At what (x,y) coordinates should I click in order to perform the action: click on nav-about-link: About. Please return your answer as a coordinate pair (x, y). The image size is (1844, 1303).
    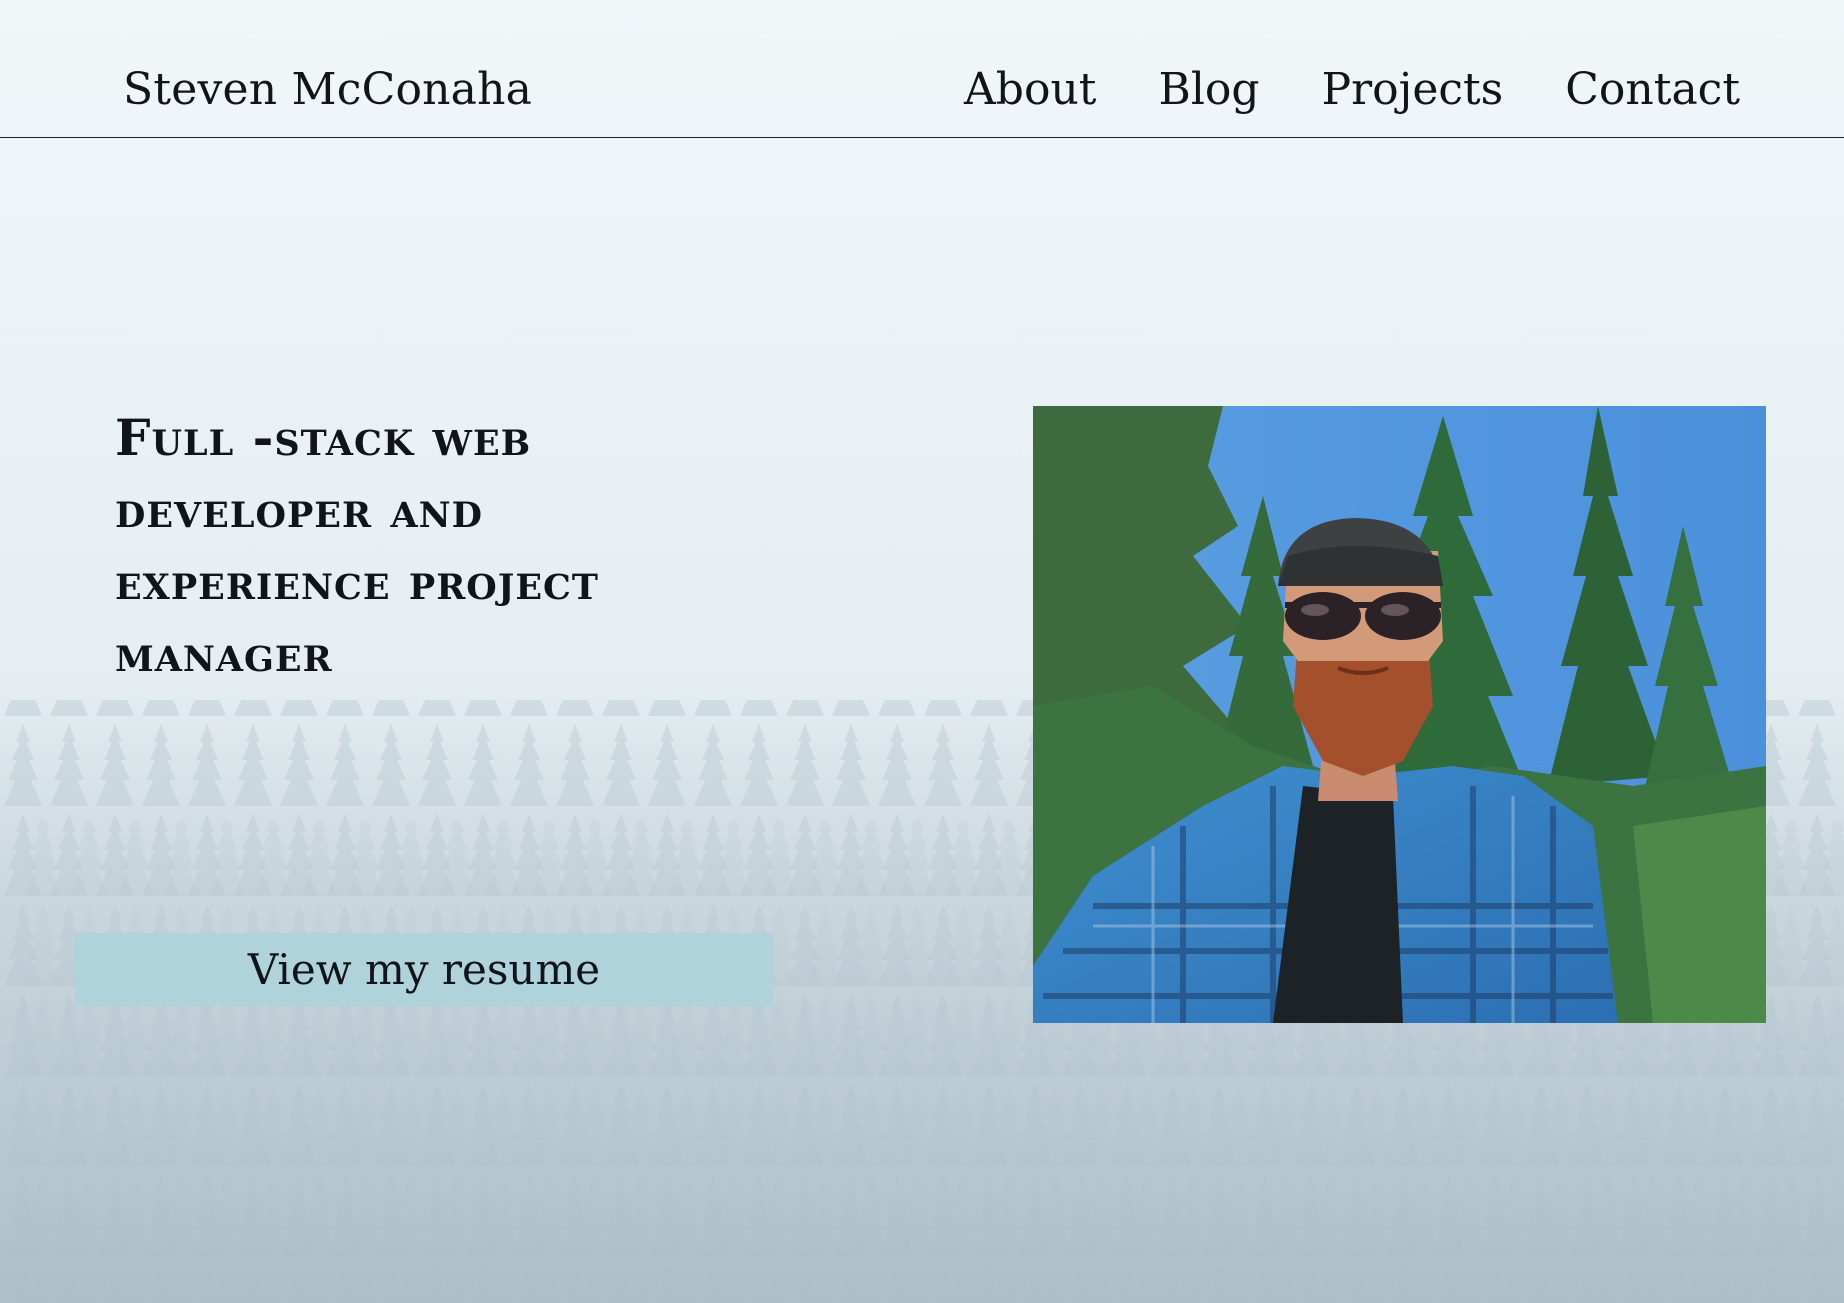
    Looking at the image, I should click on (1030, 89).